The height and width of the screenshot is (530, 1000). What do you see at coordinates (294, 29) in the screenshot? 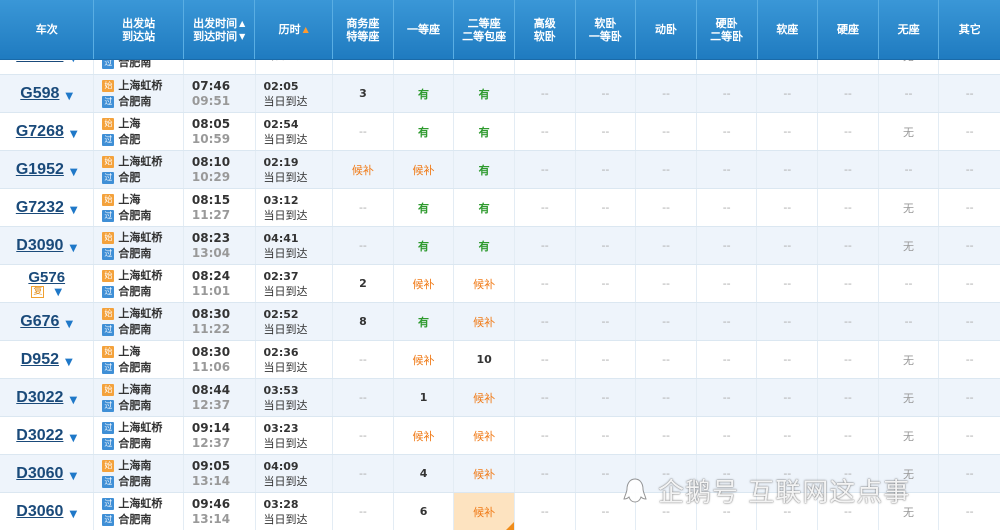
I see `header-duration: 历时 ▲` at bounding box center [294, 29].